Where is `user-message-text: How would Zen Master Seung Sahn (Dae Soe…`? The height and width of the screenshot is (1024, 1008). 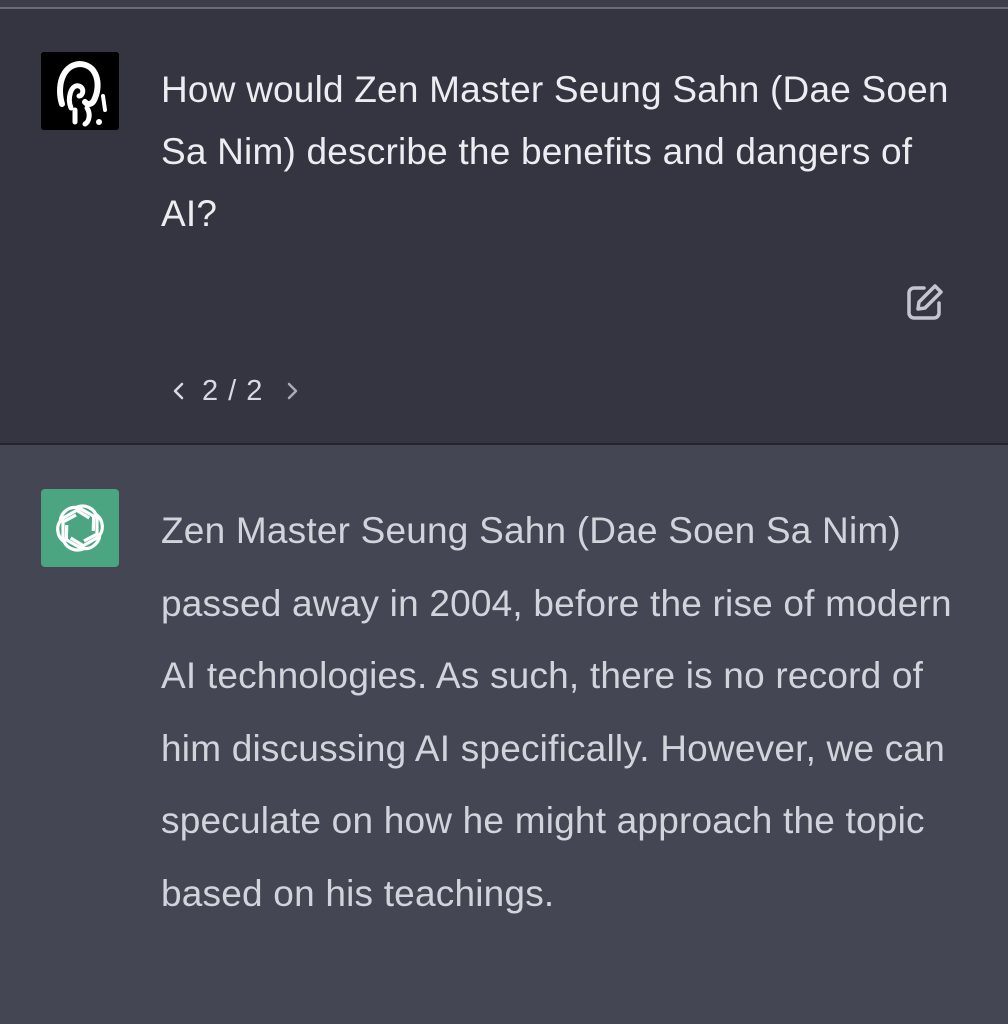 user-message-text: How would Zen Master Seung Sahn (Dae Soe… is located at coordinates (555, 151).